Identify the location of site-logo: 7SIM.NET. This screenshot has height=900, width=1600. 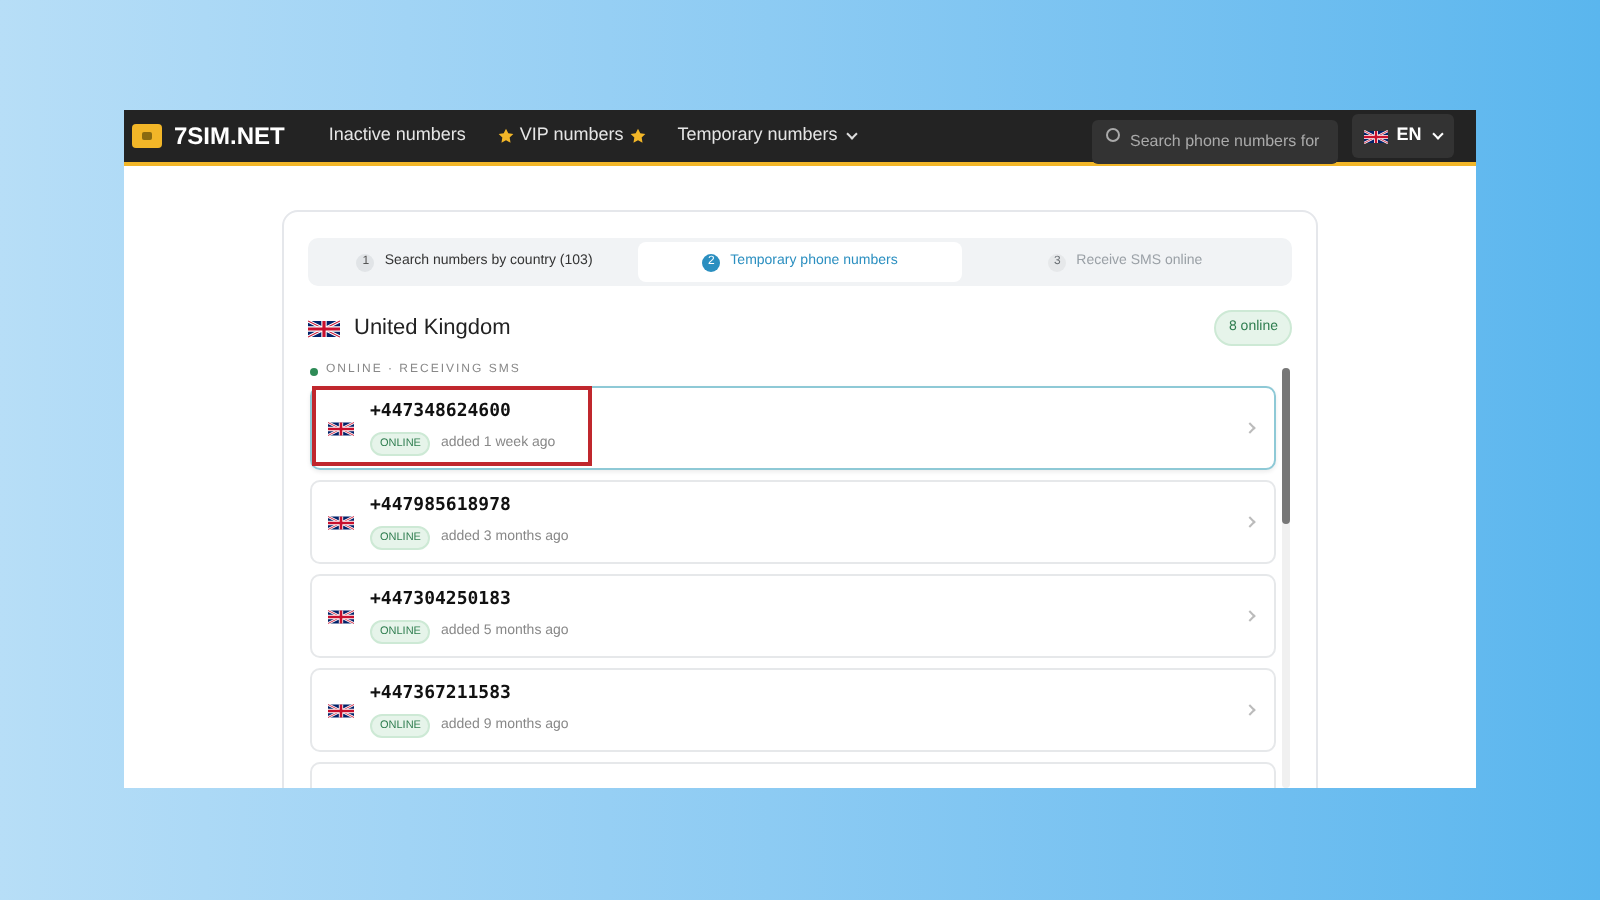
(229, 136).